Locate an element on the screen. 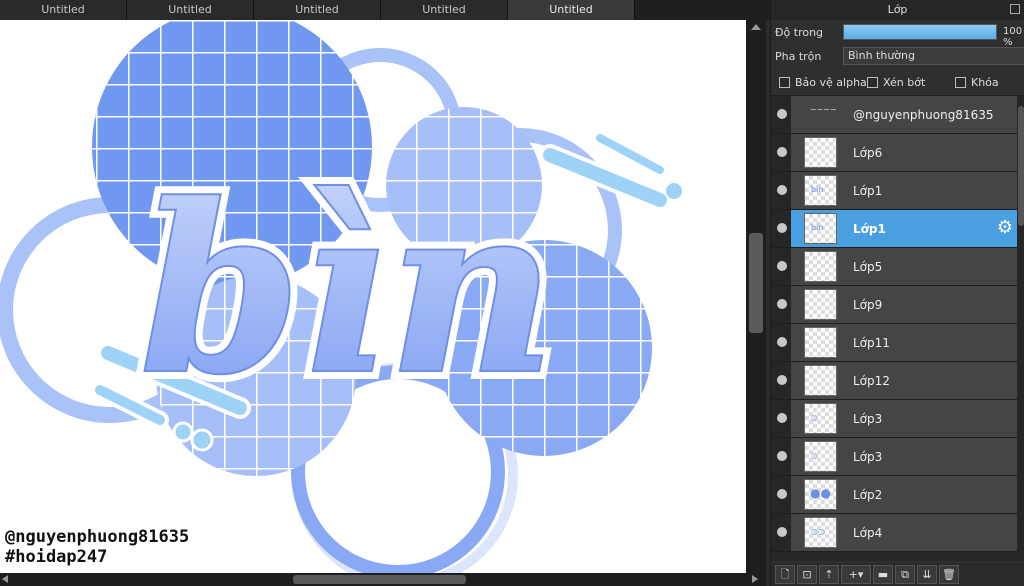 Image resolution: width=1024 pixels, height=586 pixels. clipping-box is located at coordinates (872, 82).